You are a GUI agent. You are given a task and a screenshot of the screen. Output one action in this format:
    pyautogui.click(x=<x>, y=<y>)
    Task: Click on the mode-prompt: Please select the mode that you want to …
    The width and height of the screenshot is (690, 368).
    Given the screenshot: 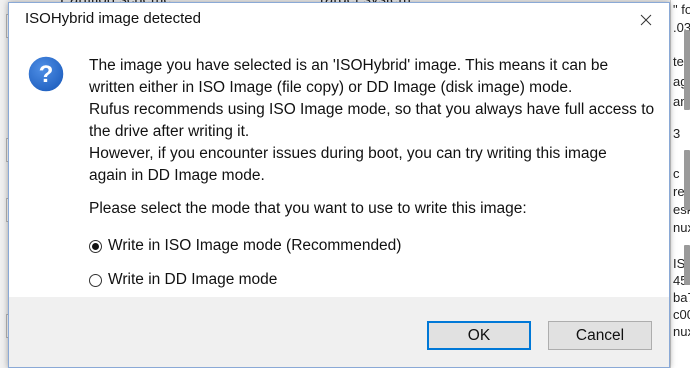 What is the action you would take?
    pyautogui.click(x=308, y=208)
    